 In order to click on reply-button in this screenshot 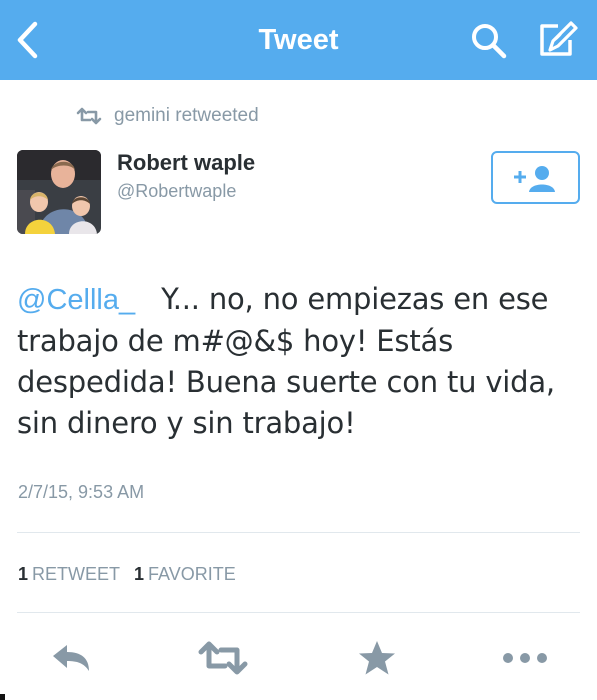, I will do `click(71, 658)`.